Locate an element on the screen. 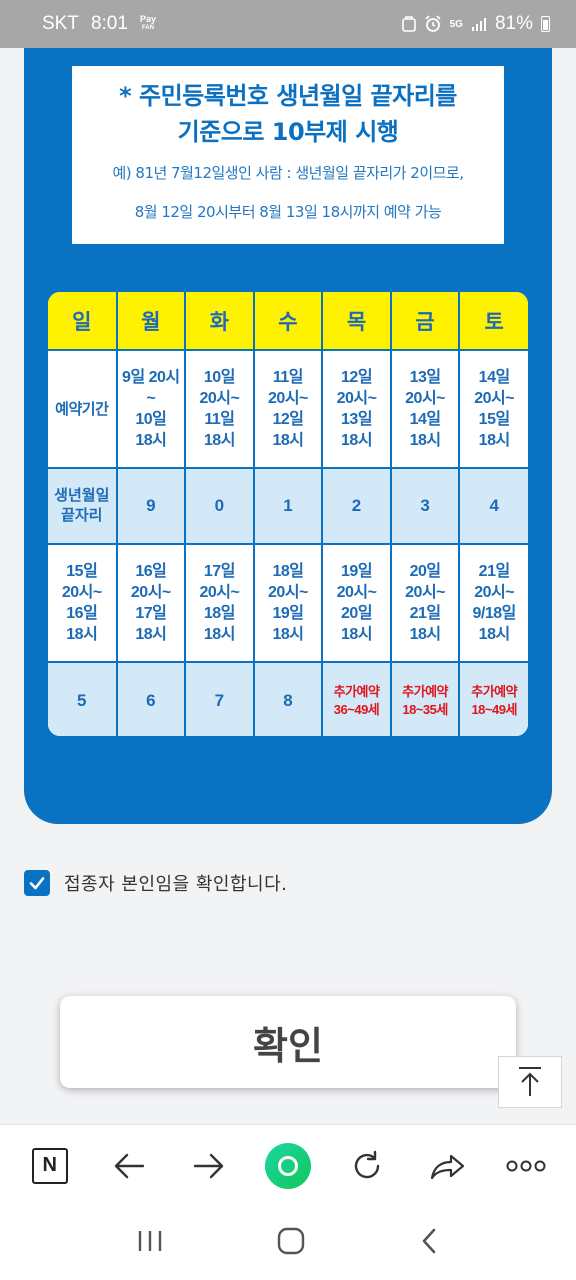 This screenshot has height=1280, width=576. home-icon is located at coordinates (291, 1241).